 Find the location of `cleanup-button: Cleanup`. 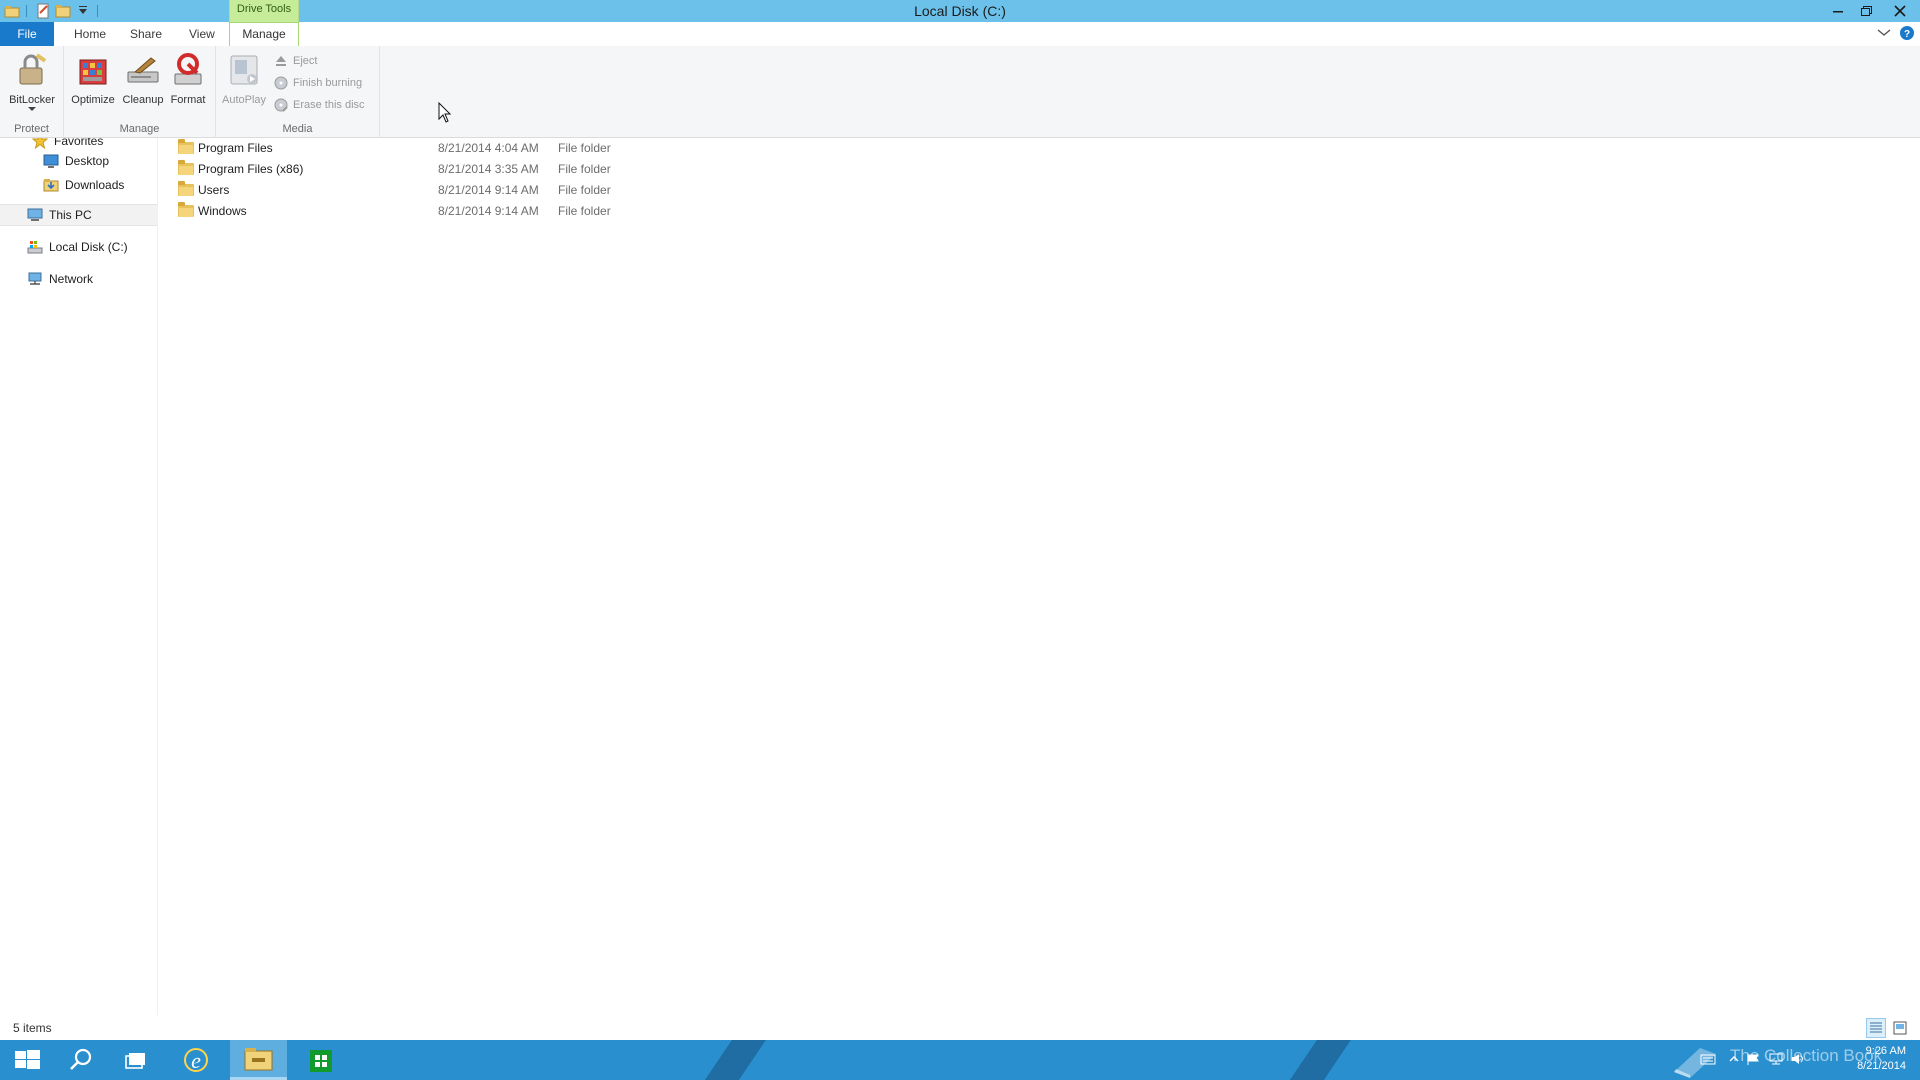

cleanup-button: Cleanup is located at coordinates (143, 83).